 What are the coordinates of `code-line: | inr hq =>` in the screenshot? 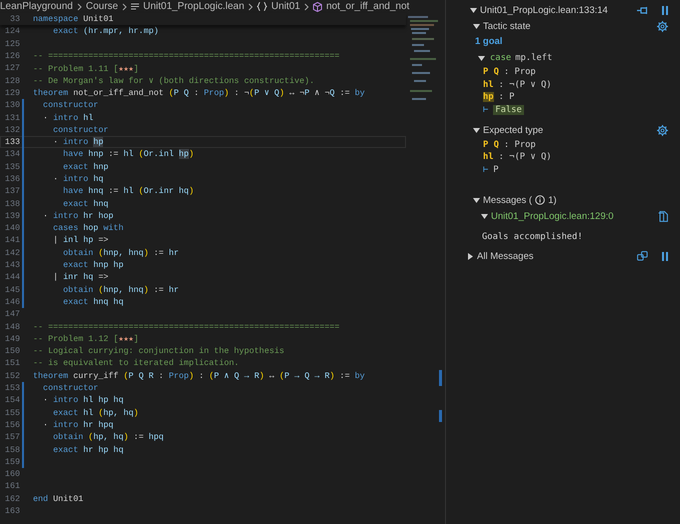 It's located at (80, 277).